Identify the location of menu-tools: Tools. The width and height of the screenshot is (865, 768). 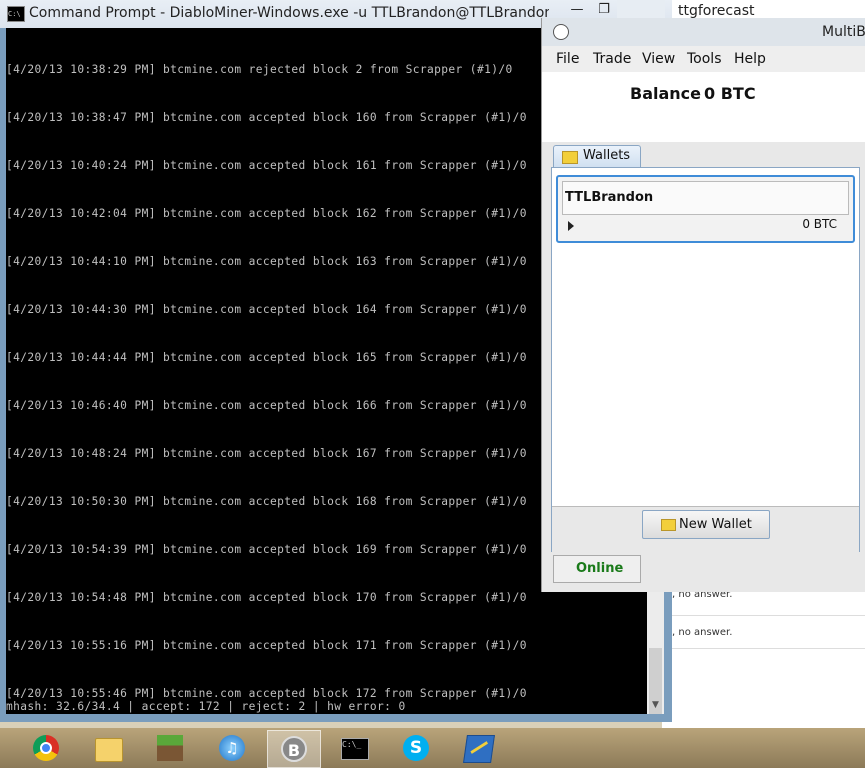
(704, 59).